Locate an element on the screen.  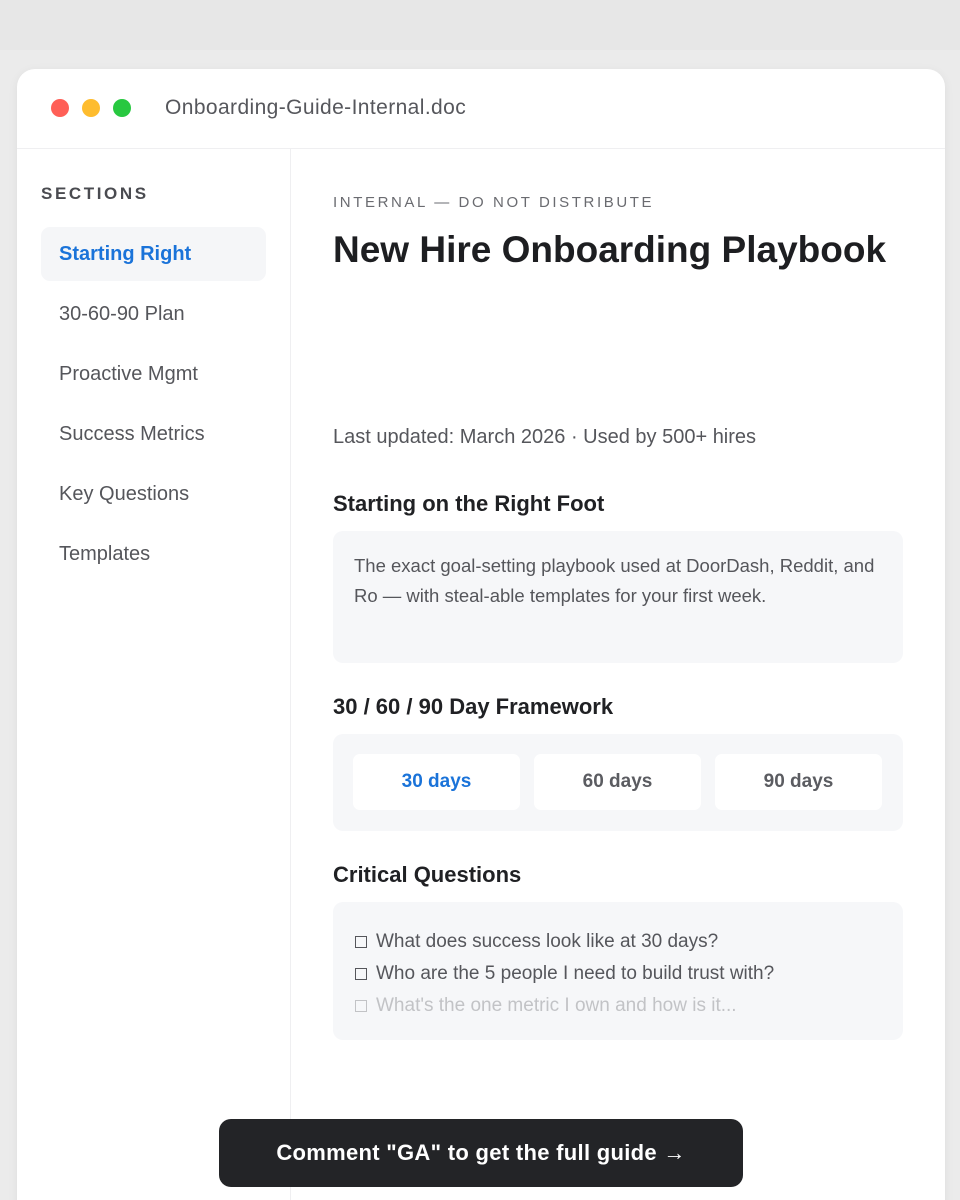
tab-30-days: 30 days is located at coordinates (436, 782).